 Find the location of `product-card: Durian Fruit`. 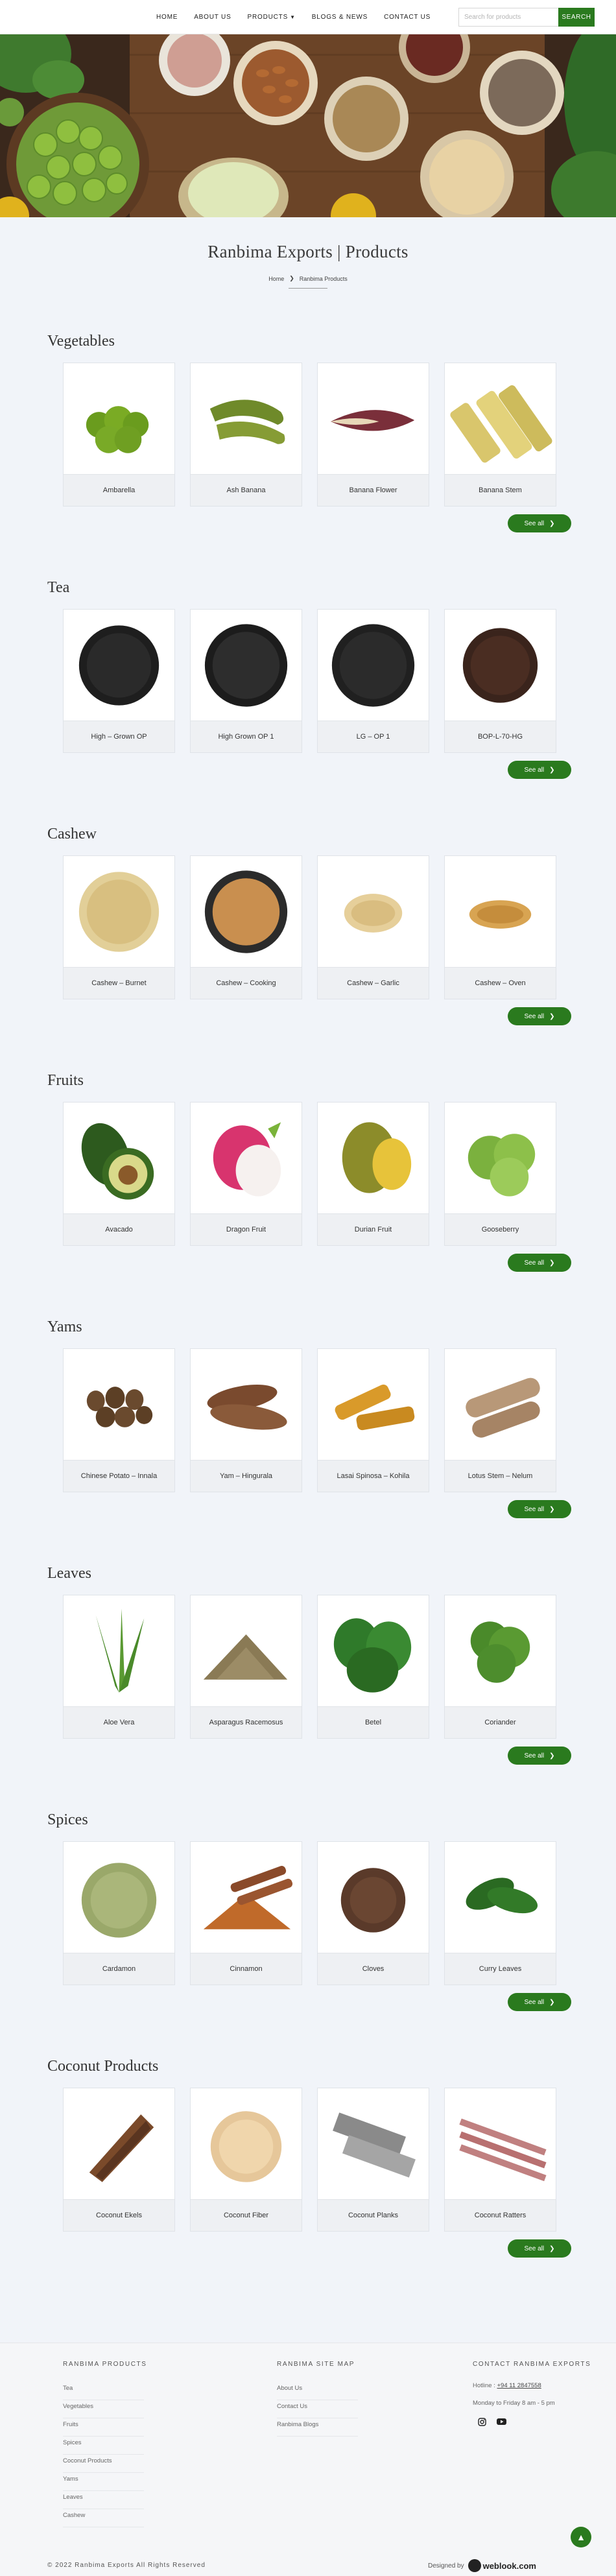

product-card: Durian Fruit is located at coordinates (373, 1174).